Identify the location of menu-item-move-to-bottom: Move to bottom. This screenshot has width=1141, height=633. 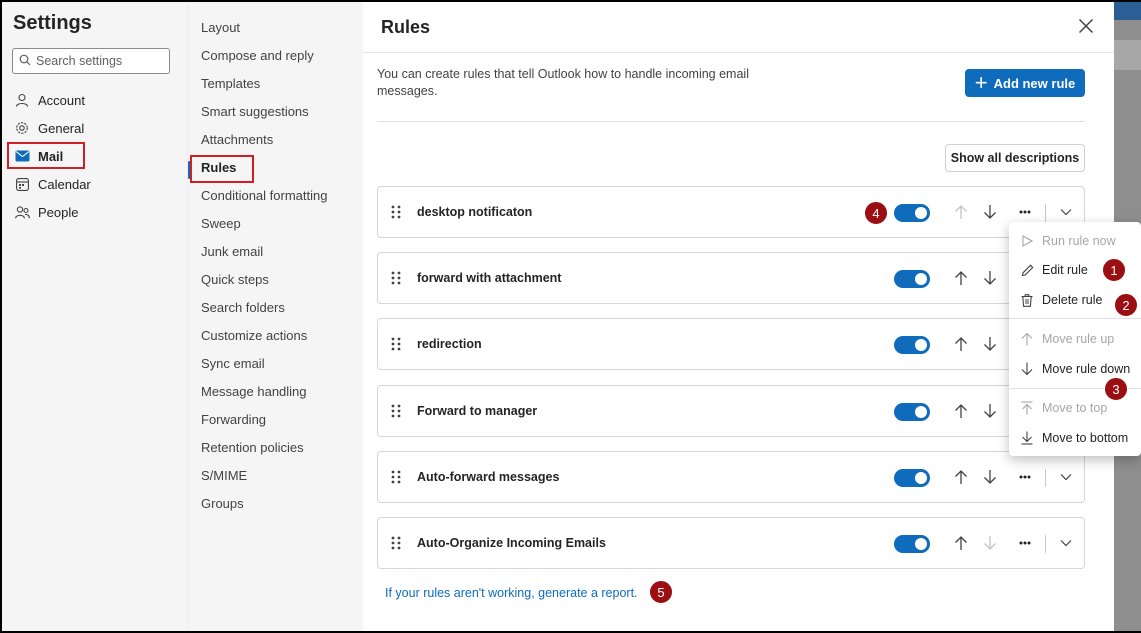
(1075, 438).